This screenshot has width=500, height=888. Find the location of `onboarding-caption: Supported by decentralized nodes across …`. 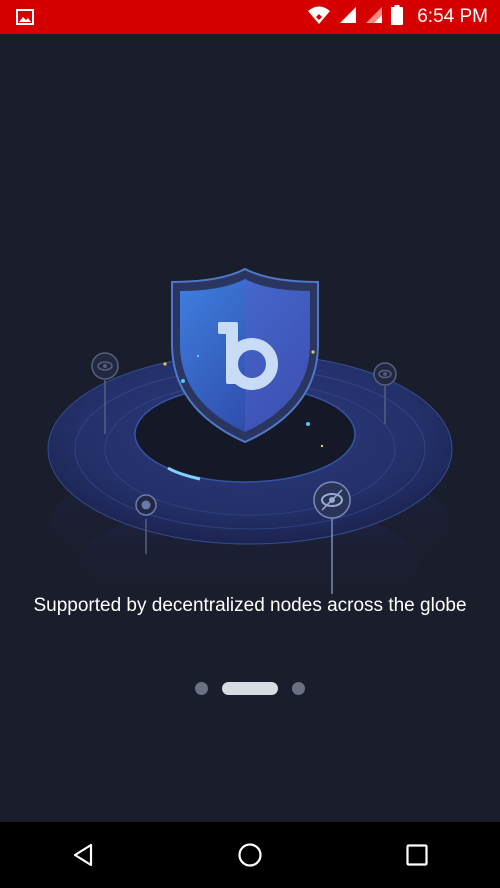

onboarding-caption: Supported by decentralized nodes across … is located at coordinates (250, 605).